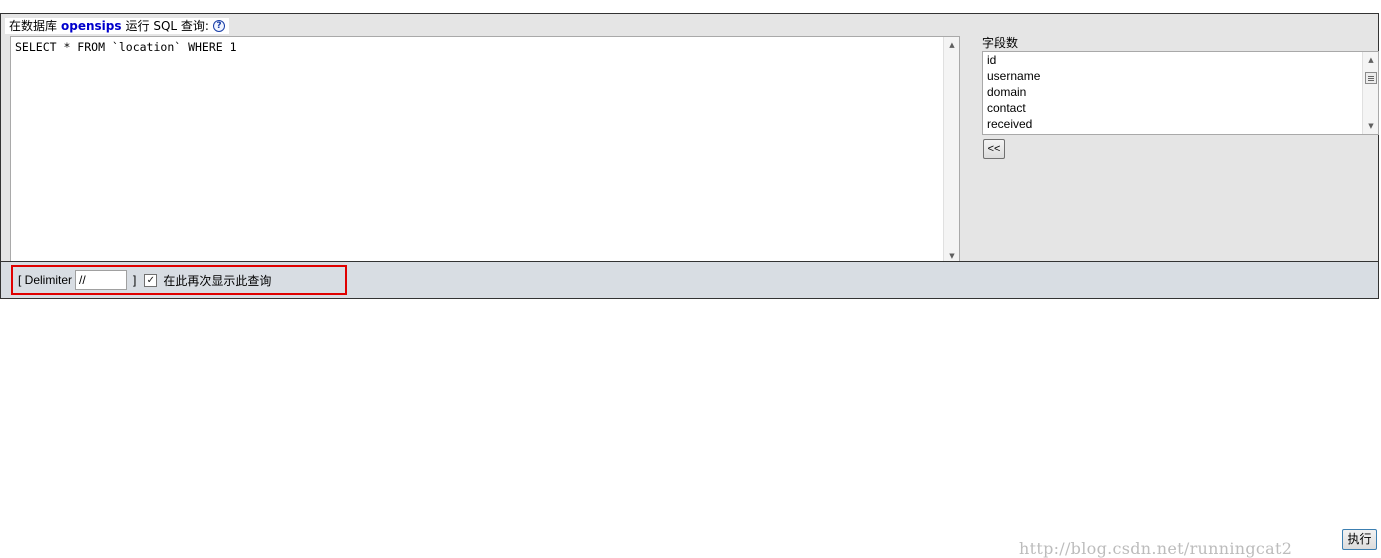 This screenshot has height=558, width=1381. I want to click on help-icon: ?, so click(218, 26).